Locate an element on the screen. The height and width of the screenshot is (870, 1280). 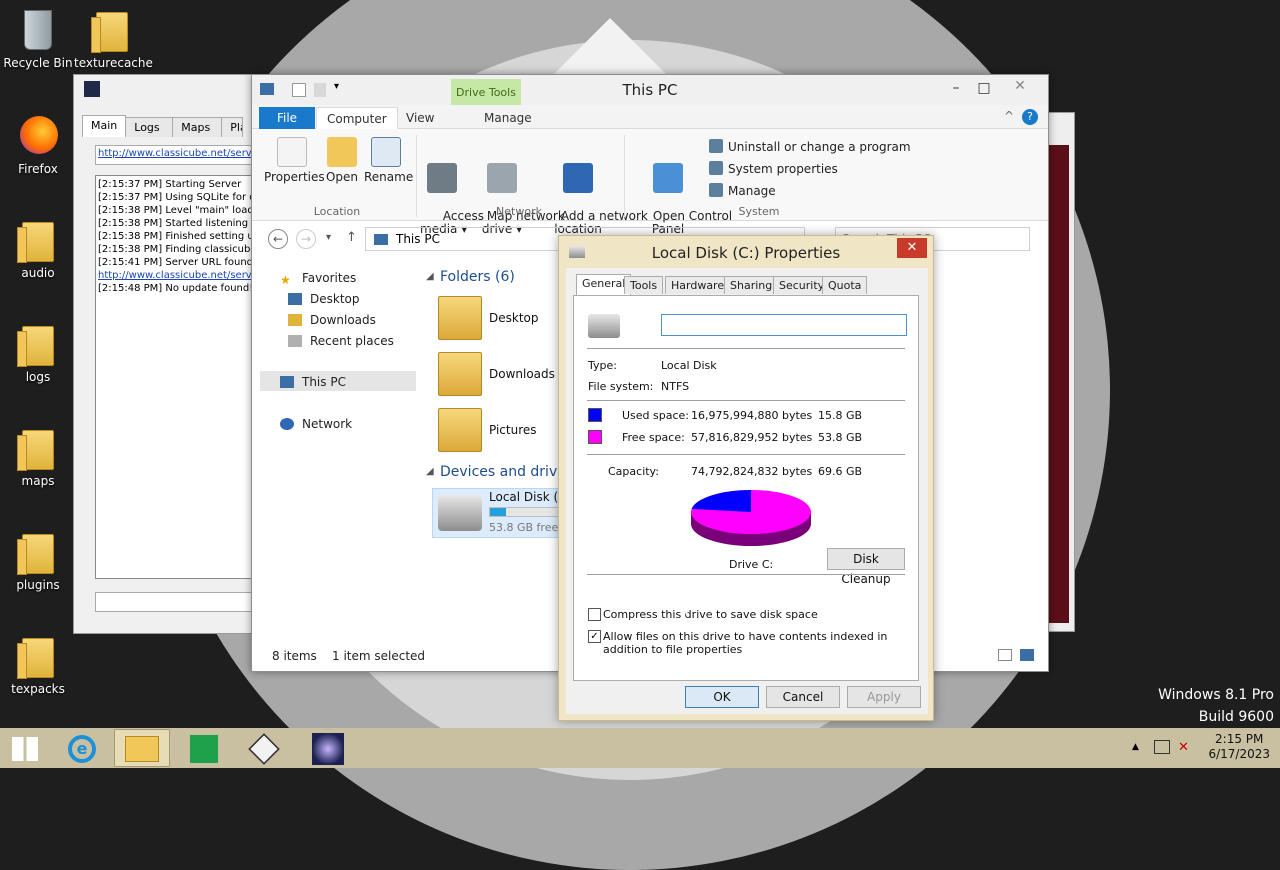
type-label: Type: is located at coordinates (602, 365).